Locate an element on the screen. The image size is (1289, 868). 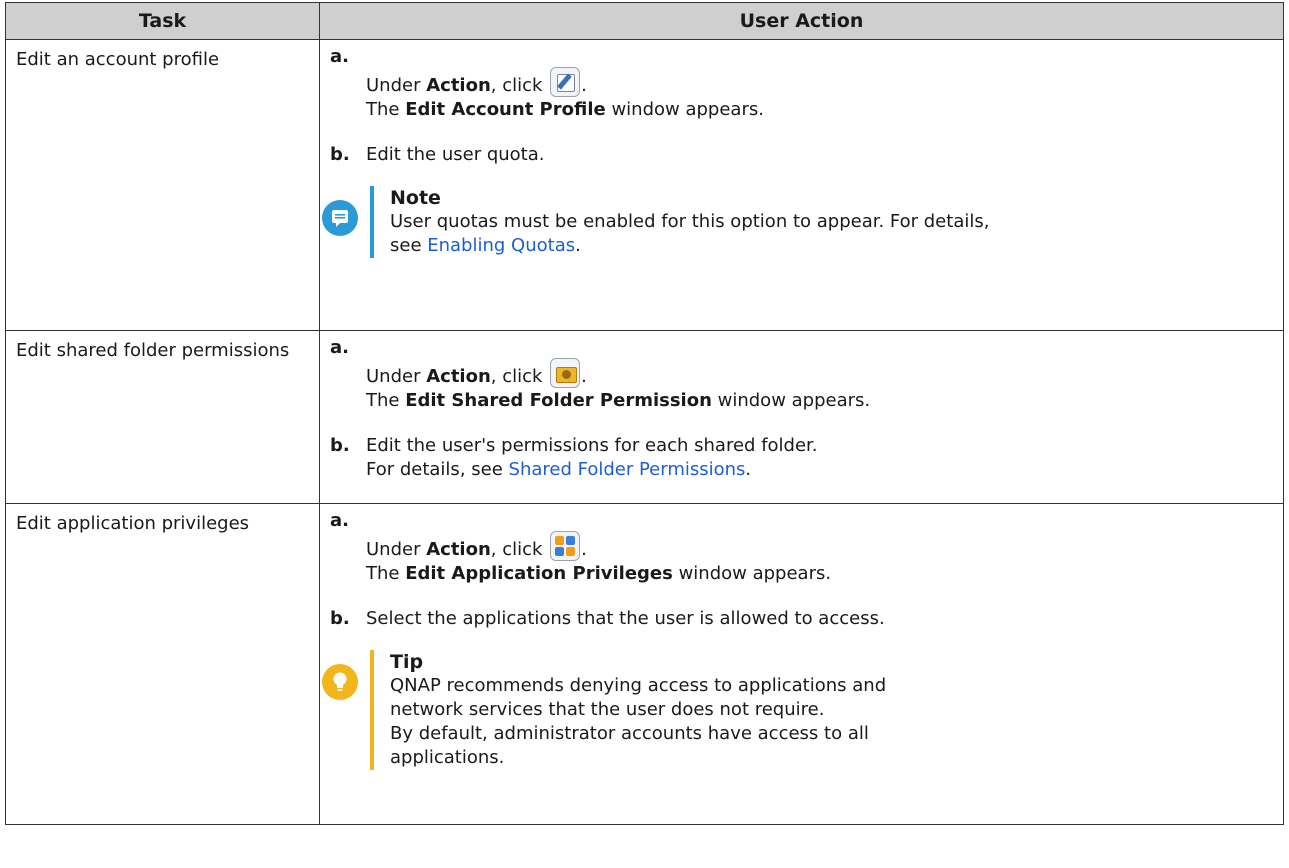
header-task: Task is located at coordinates (162, 21).